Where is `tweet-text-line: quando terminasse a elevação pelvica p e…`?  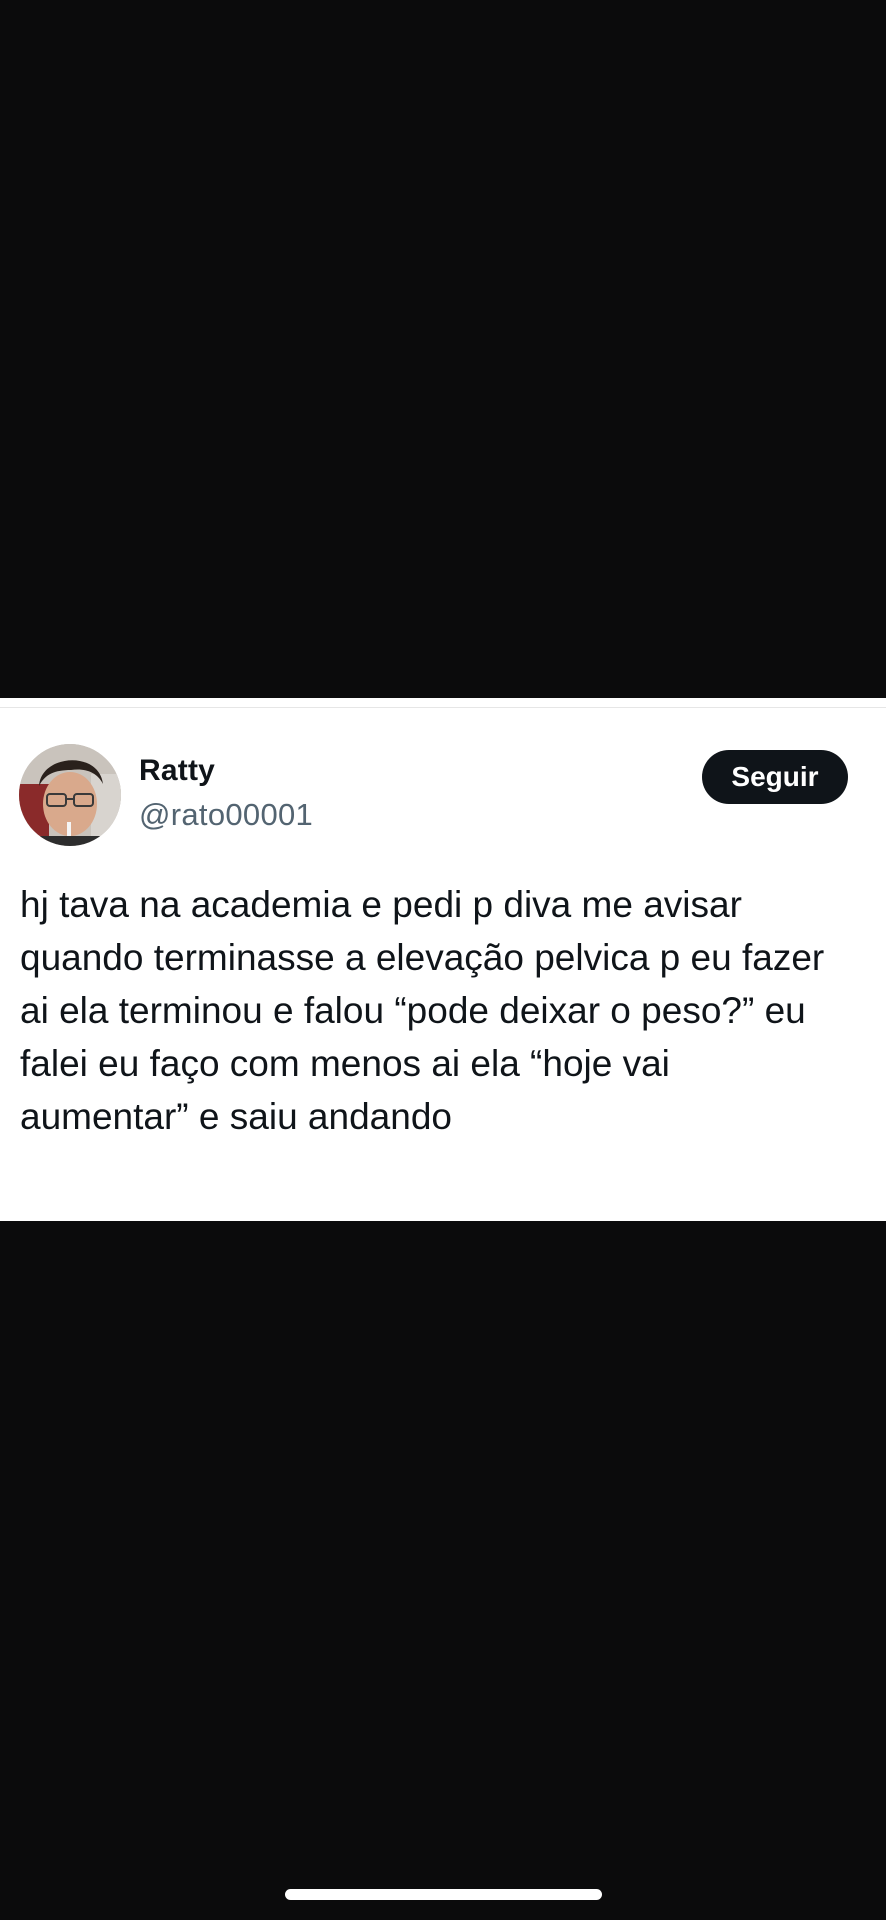
tweet-text-line: quando terminasse a elevação pelvica p e… is located at coordinates (422, 957).